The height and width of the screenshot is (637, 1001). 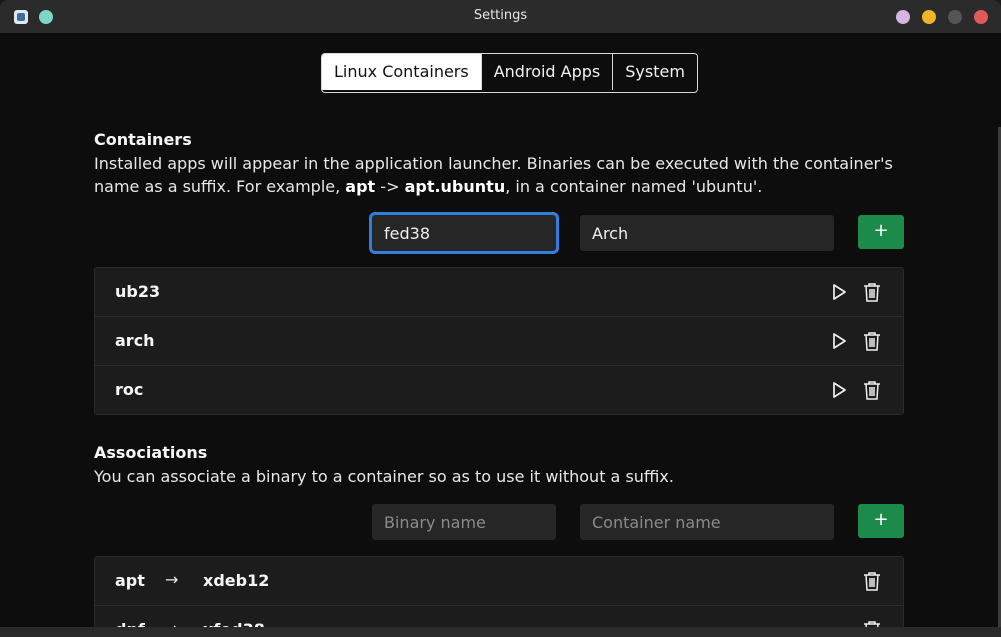 I want to click on keep-above-button, so click(x=903, y=17).